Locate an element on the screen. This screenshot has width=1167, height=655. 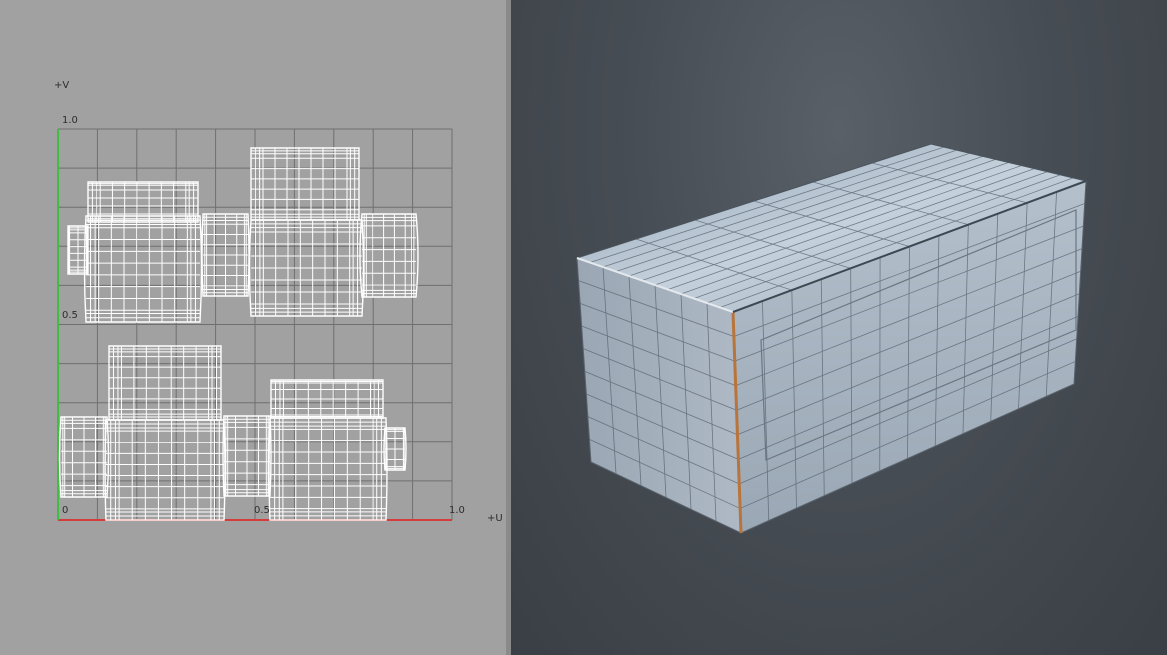
v-axis-label: +V is located at coordinates (62, 85).